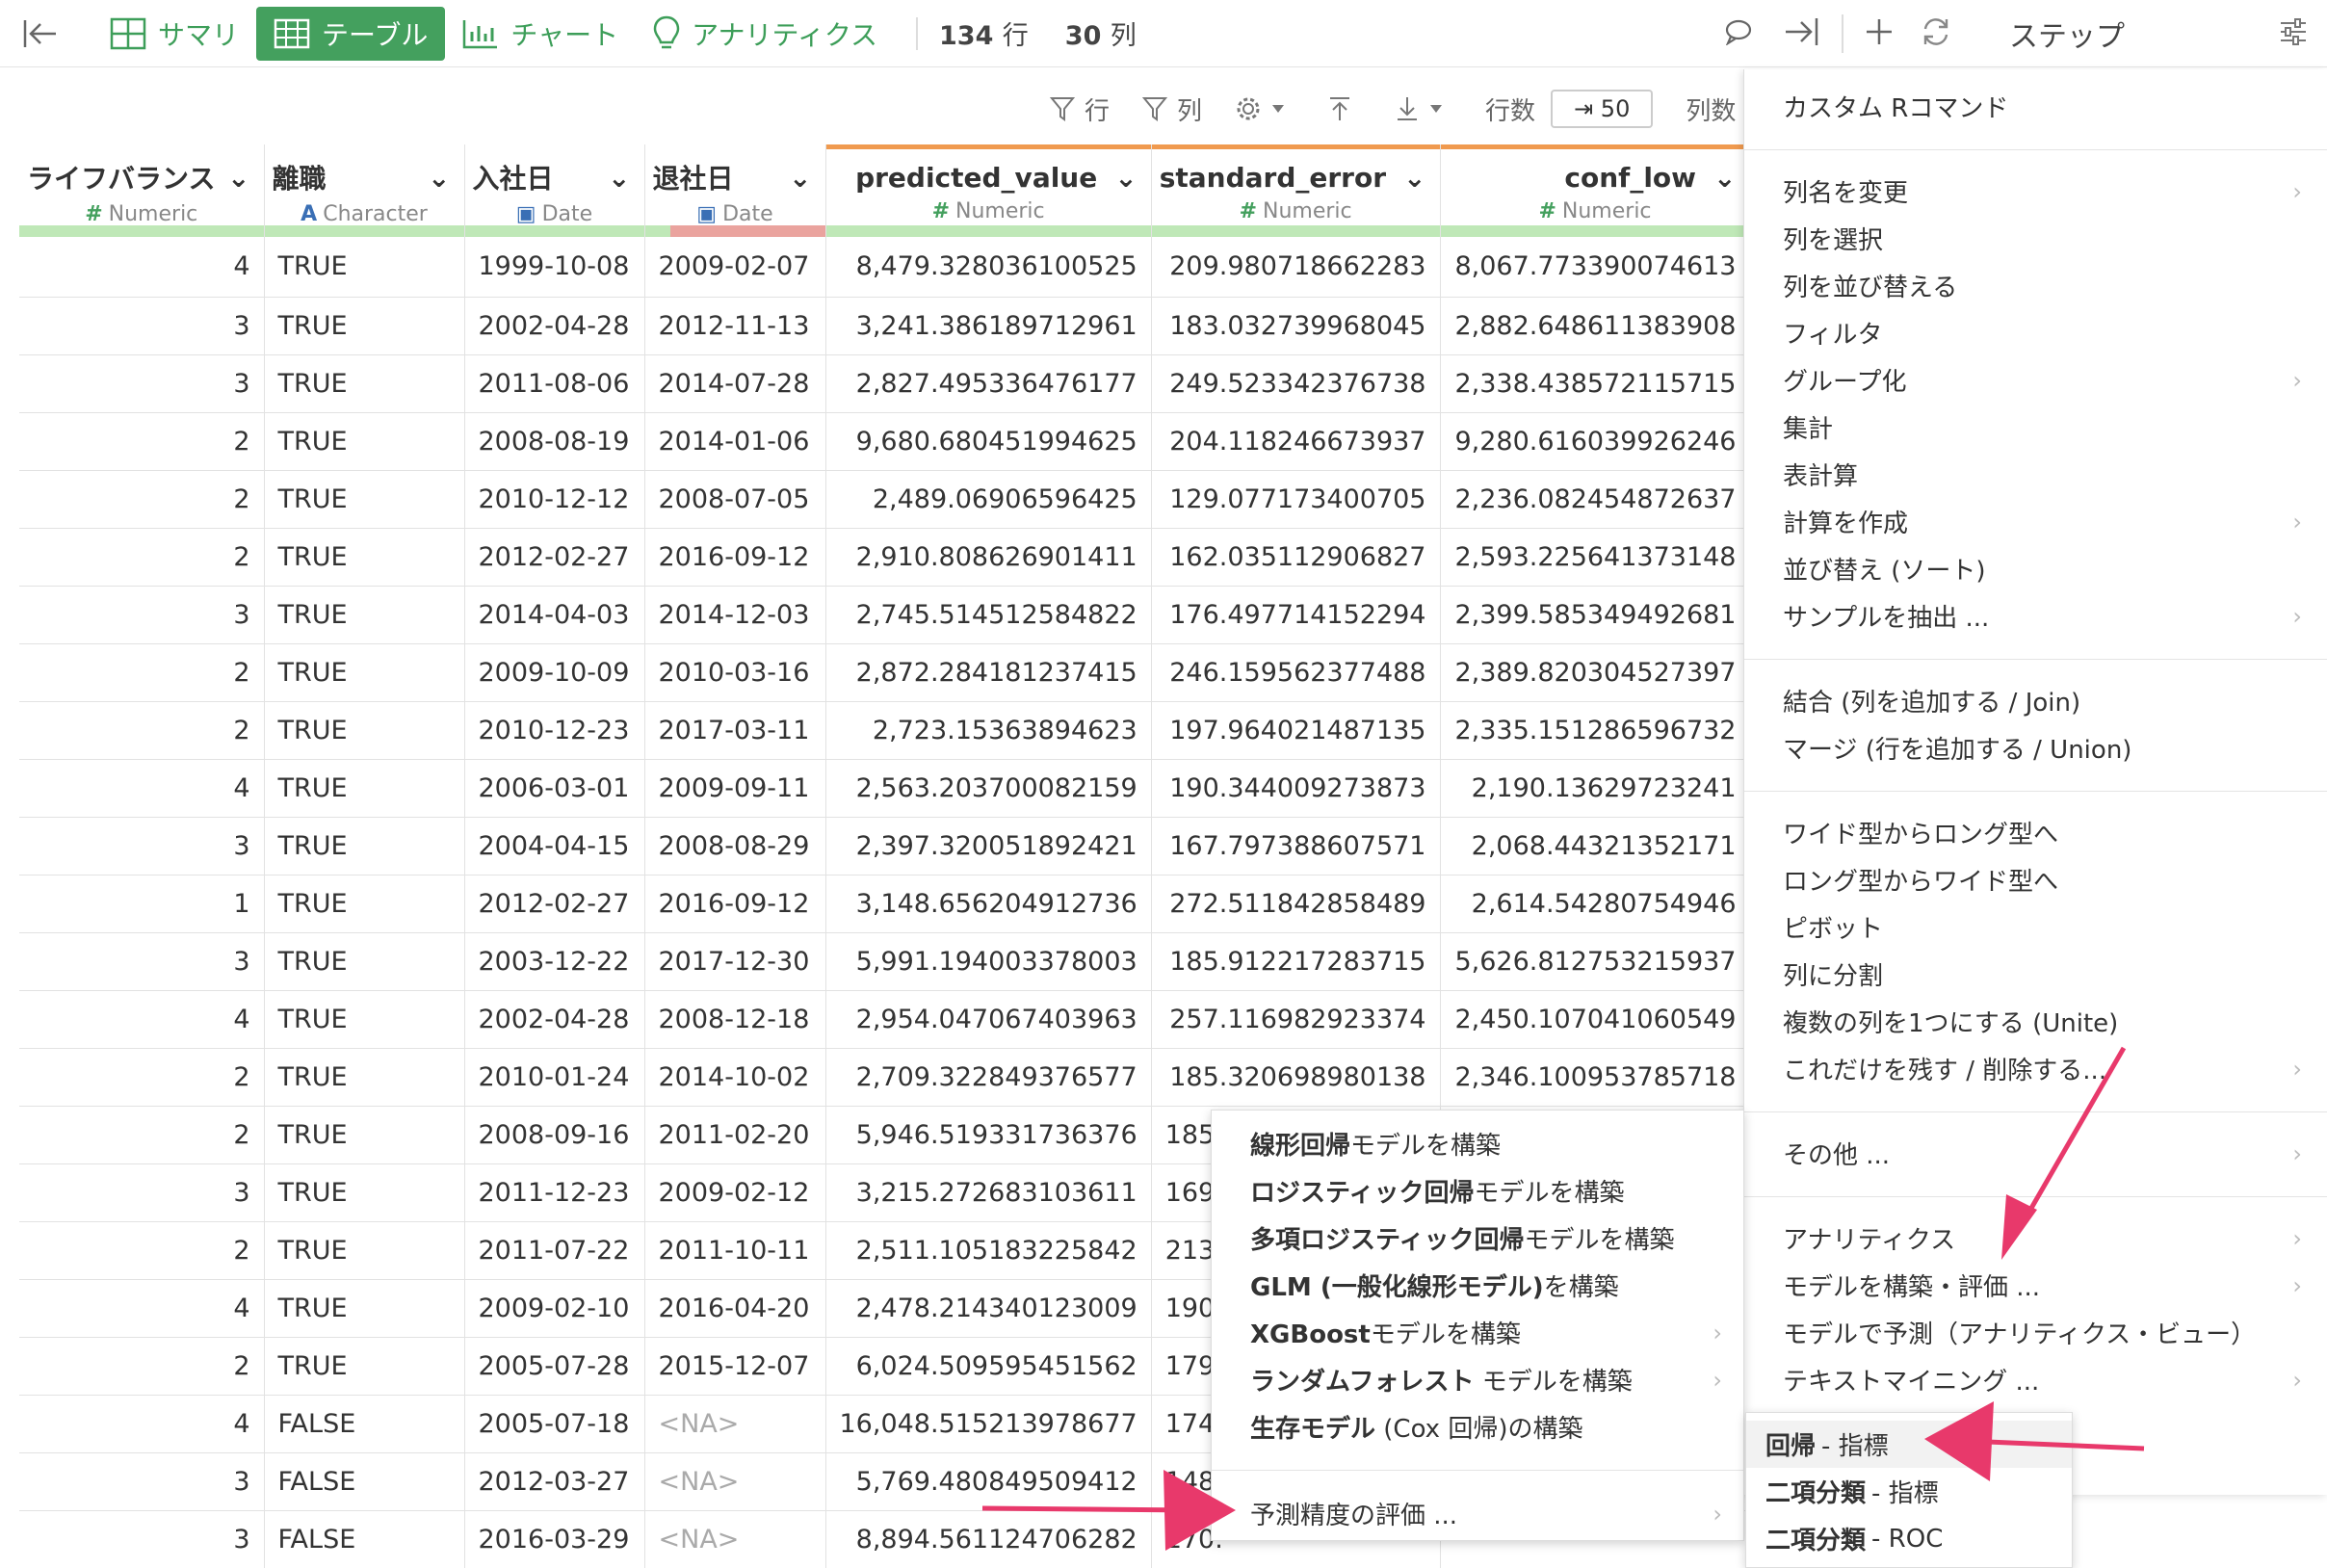 Image resolution: width=2327 pixels, height=1568 pixels. I want to click on column-filter-button: 列, so click(1172, 109).